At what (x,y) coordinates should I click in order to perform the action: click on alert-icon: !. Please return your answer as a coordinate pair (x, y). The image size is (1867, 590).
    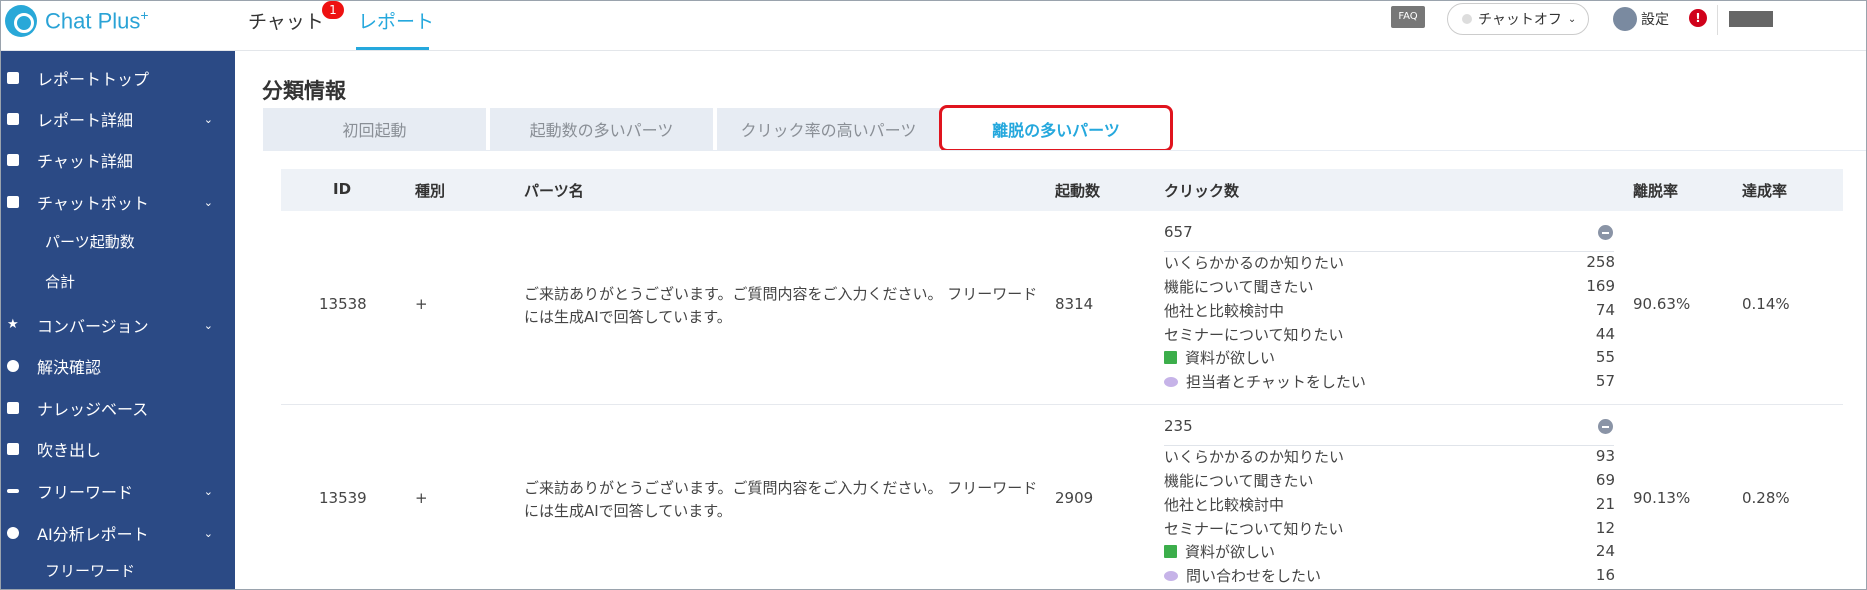
    Looking at the image, I should click on (1698, 18).